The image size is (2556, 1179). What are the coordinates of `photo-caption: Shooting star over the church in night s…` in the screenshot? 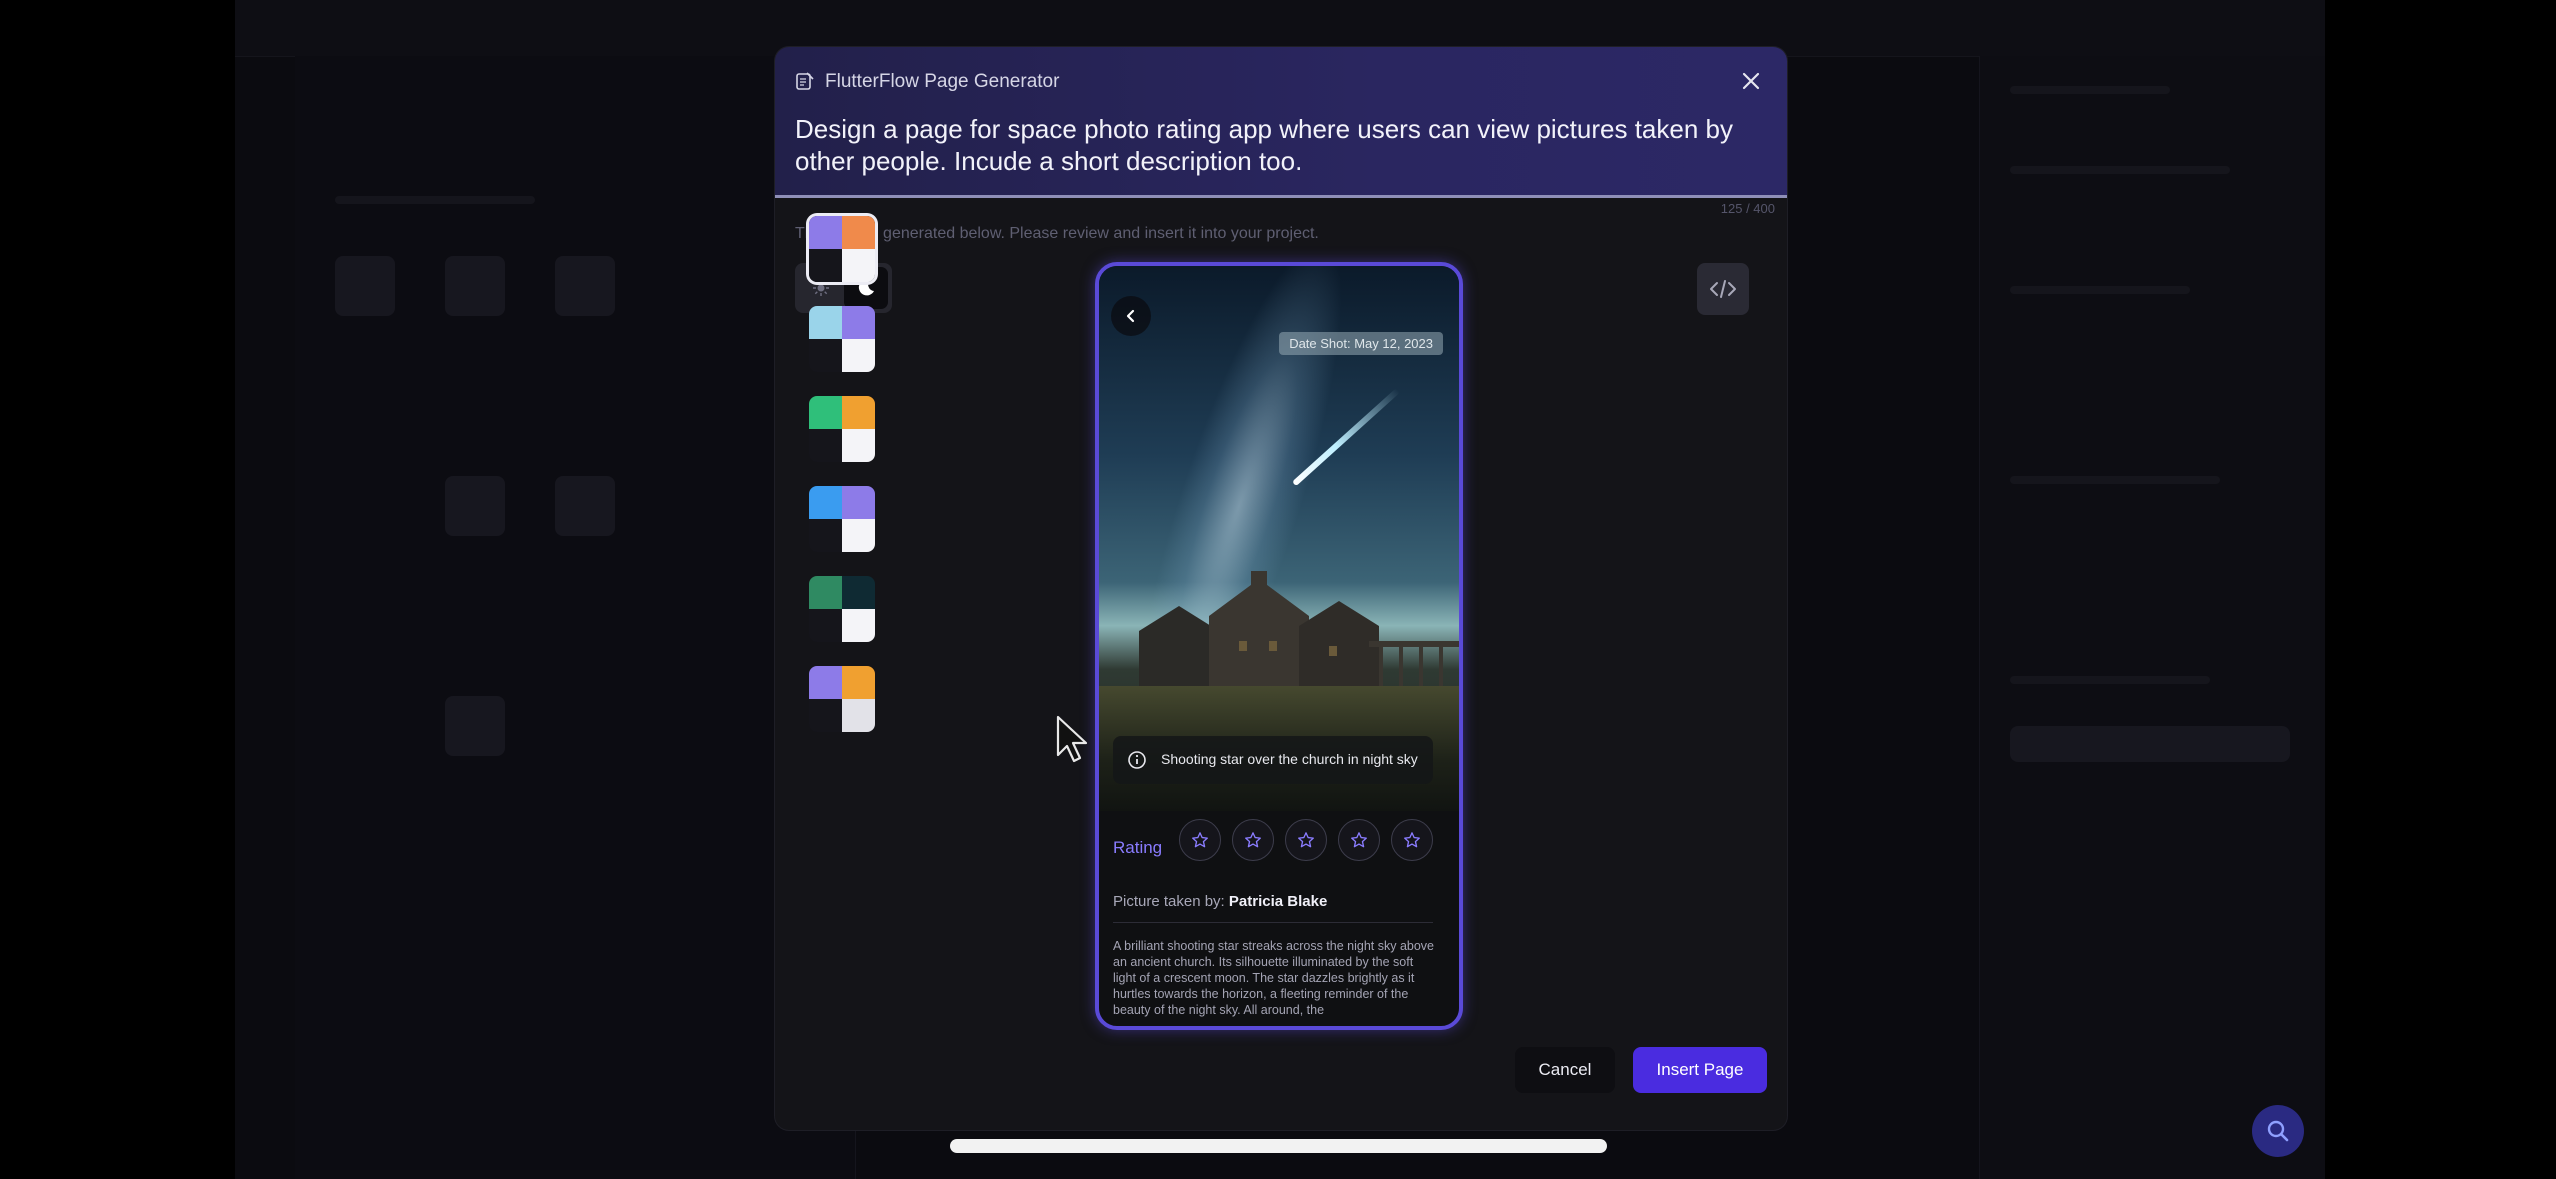 It's located at (1273, 760).